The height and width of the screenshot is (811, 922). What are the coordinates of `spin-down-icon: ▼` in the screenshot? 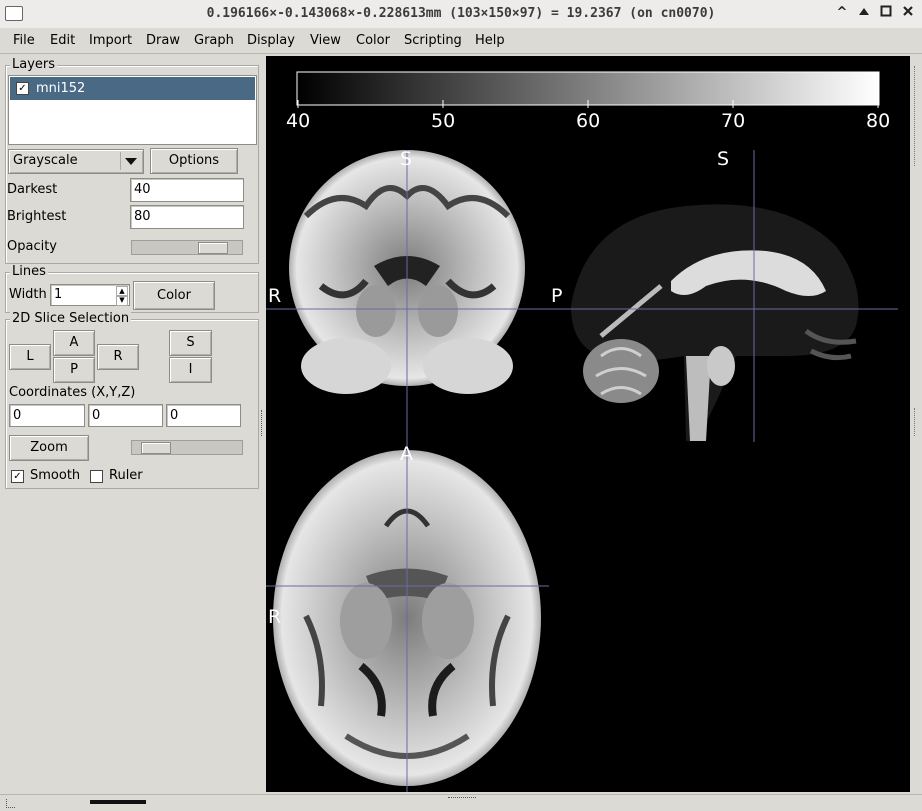 It's located at (122, 300).